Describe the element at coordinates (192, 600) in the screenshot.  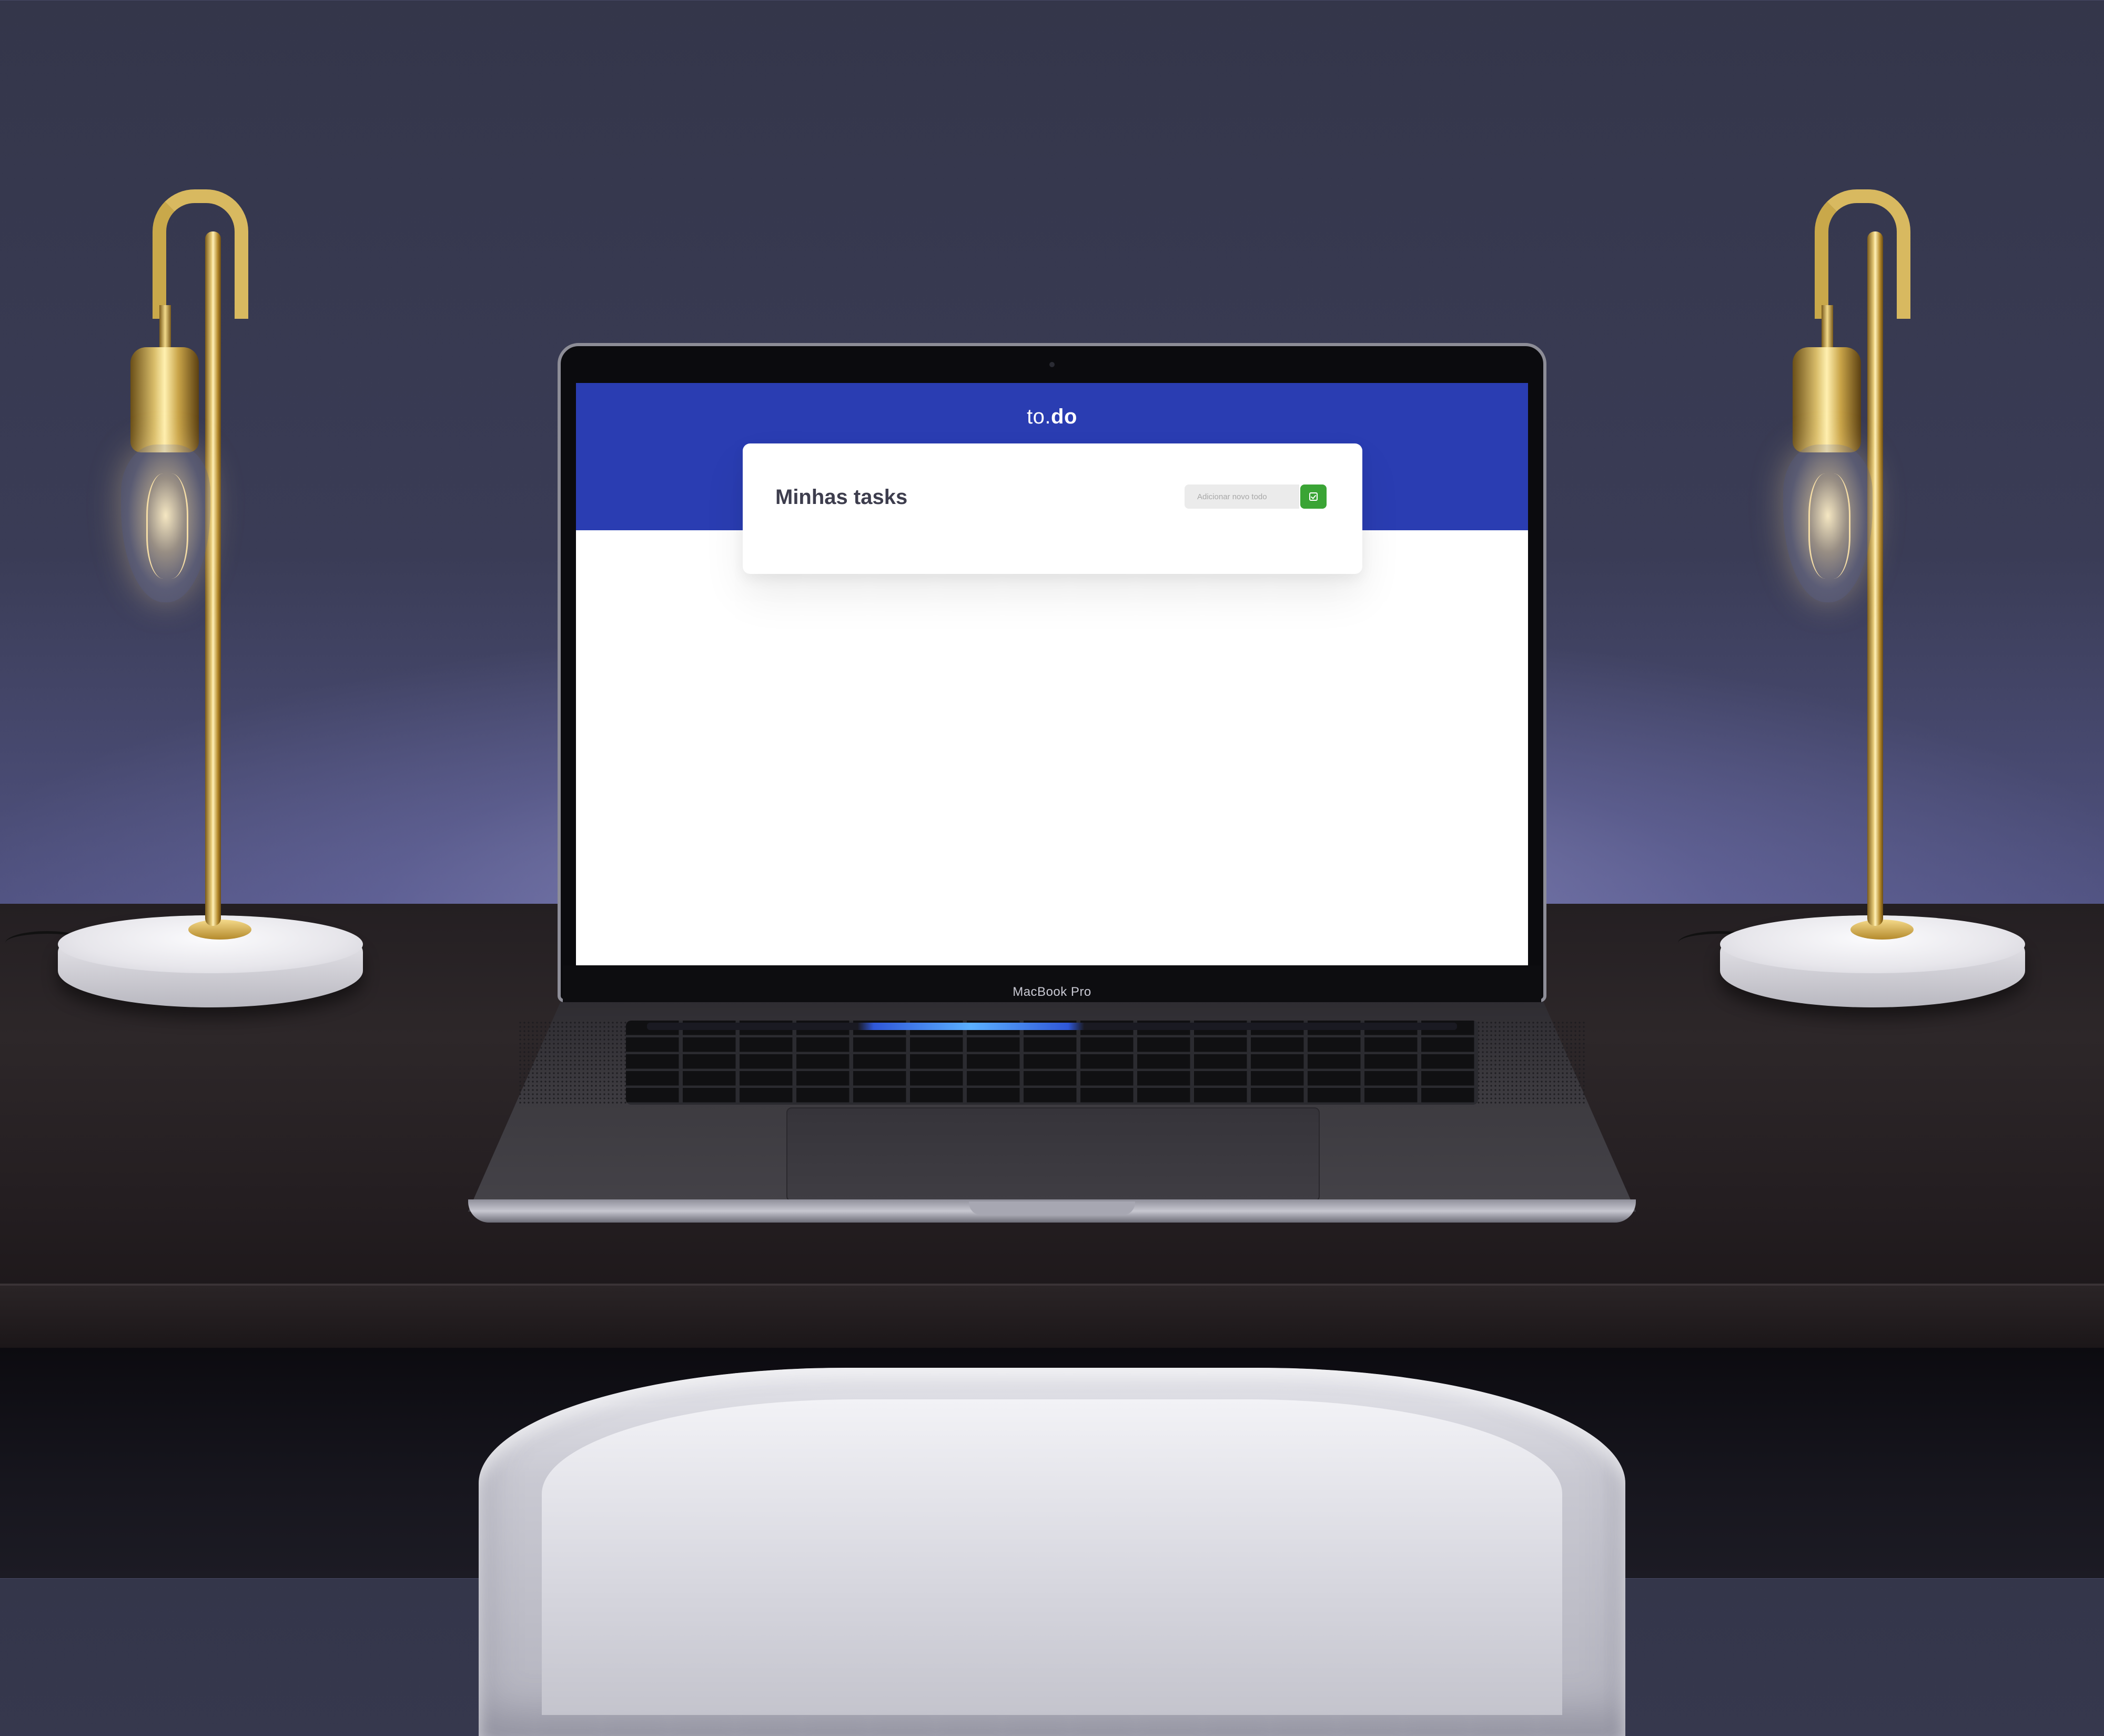
I see `lamp-left` at that location.